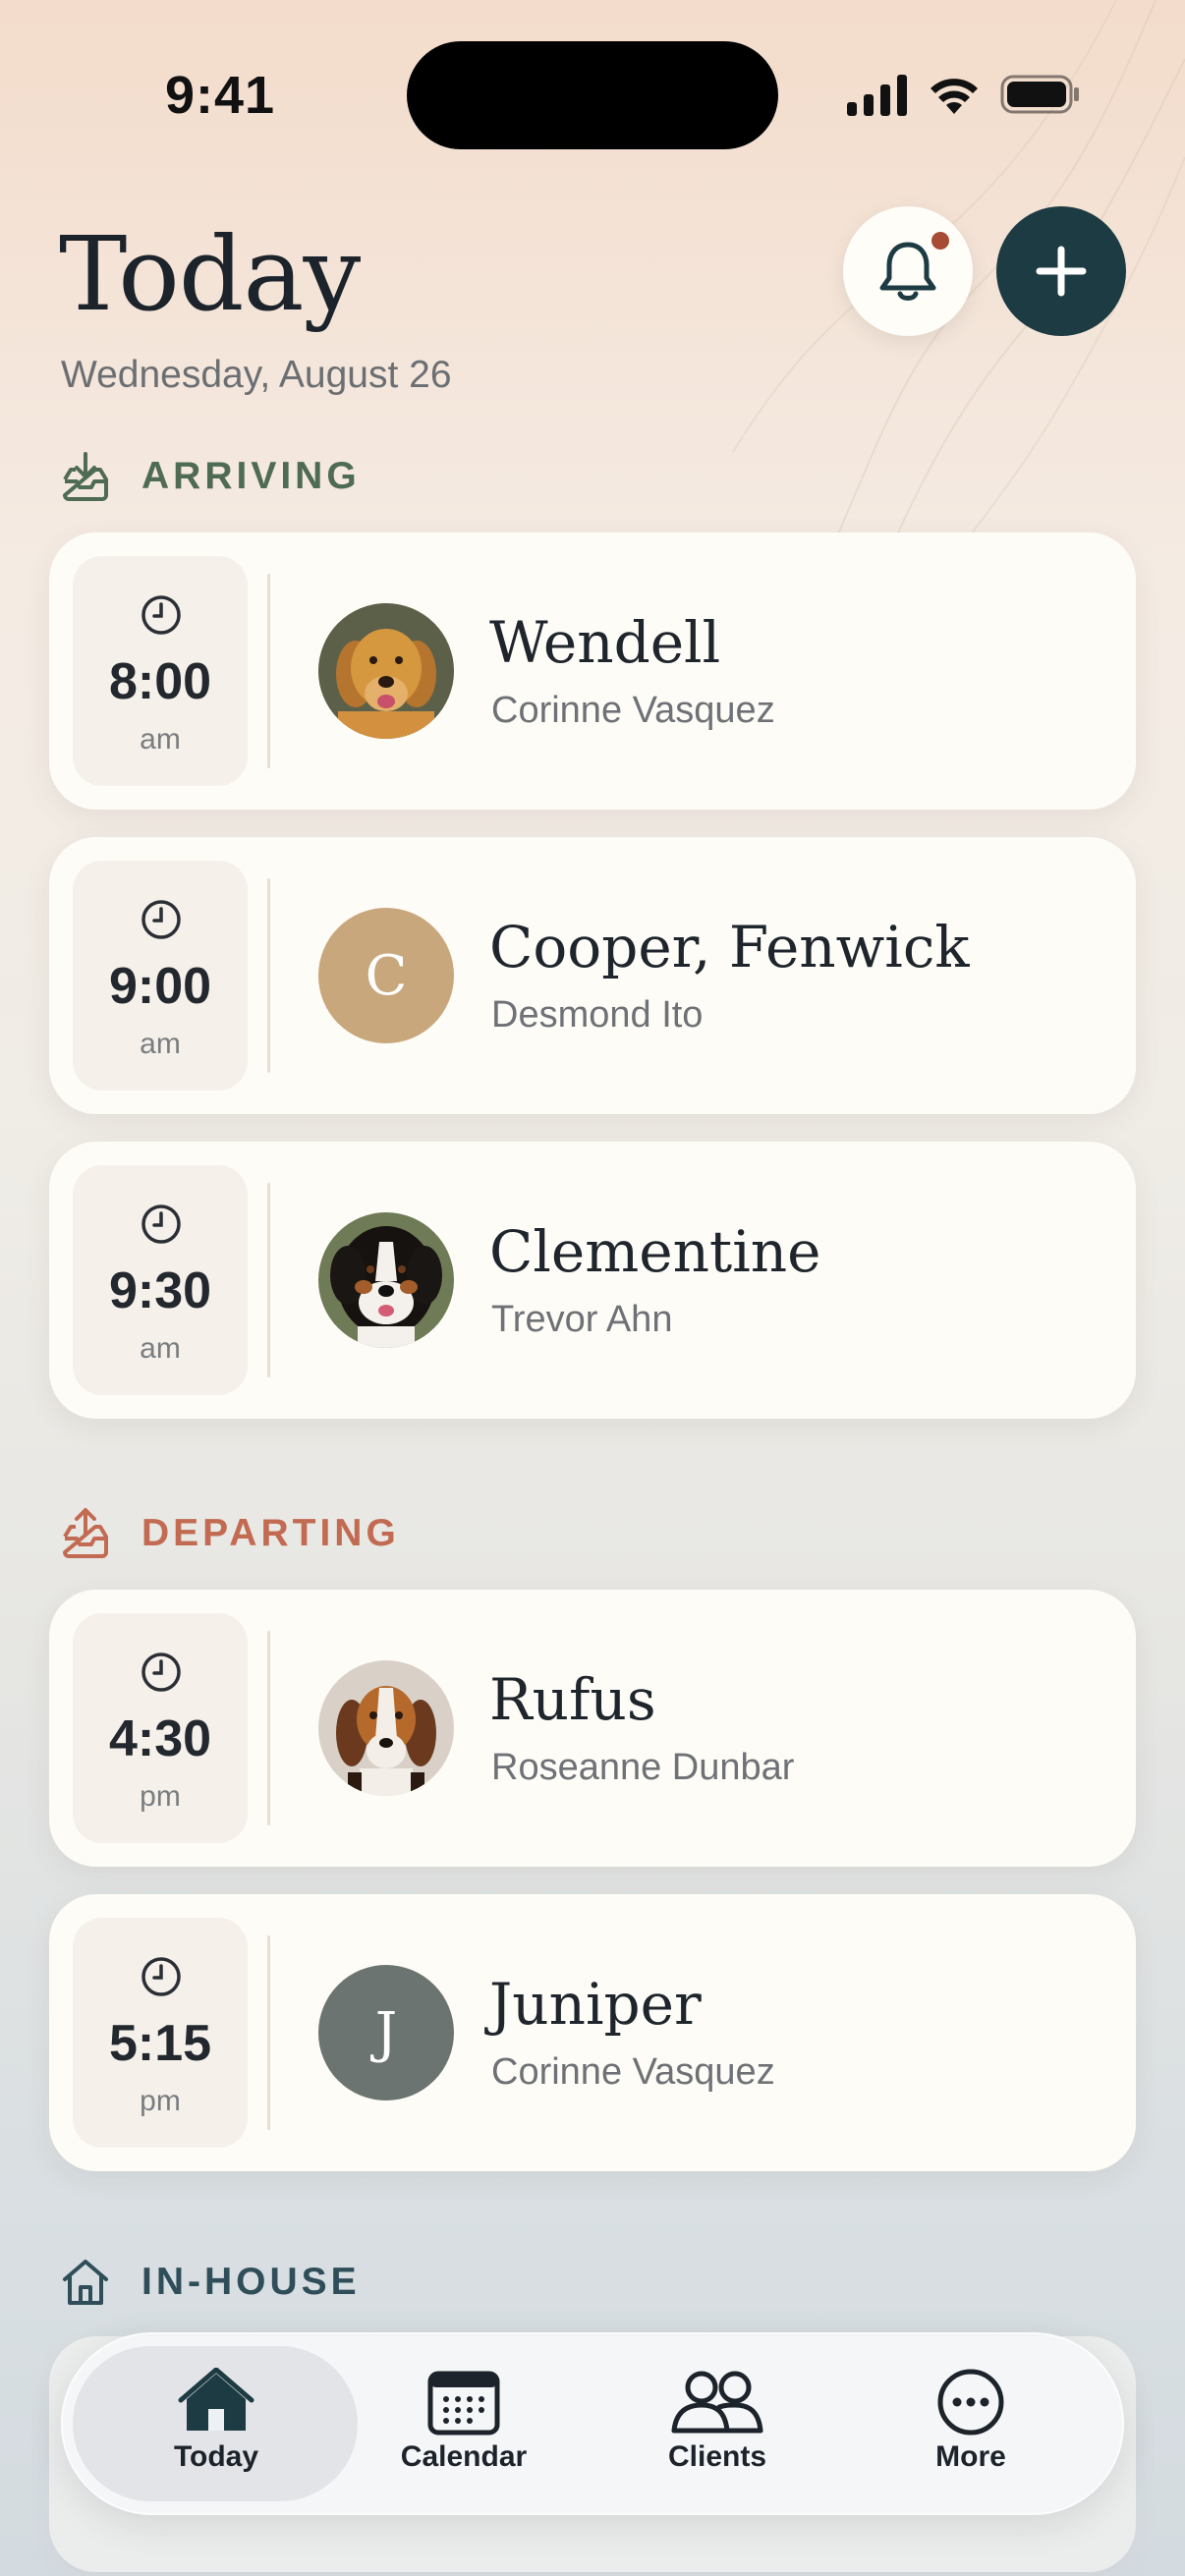 The width and height of the screenshot is (1185, 2576). I want to click on time-box: 9:30 am, so click(161, 1280).